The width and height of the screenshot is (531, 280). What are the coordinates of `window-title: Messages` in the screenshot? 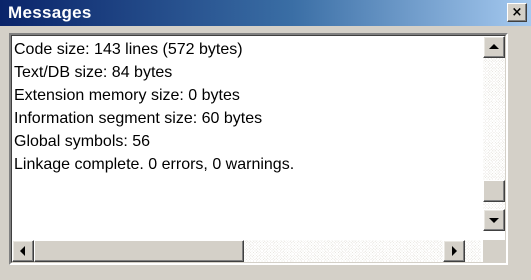 It's located at (50, 12).